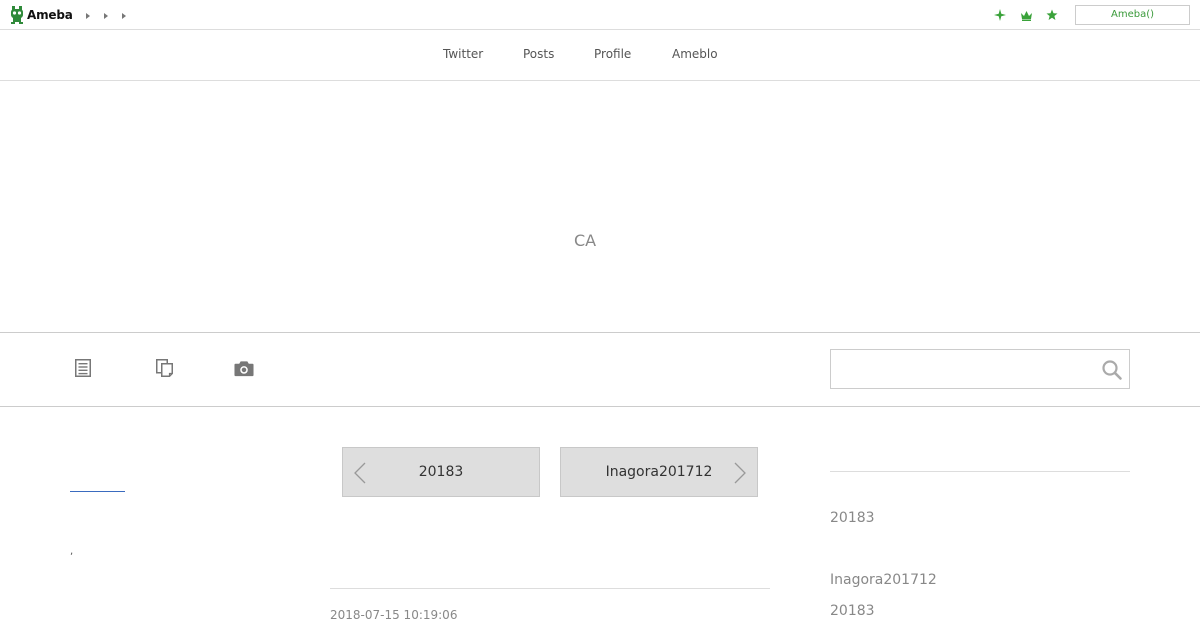  Describe the element at coordinates (695, 54) in the screenshot. I see `nav-item-ameblo: Ameblo` at that location.